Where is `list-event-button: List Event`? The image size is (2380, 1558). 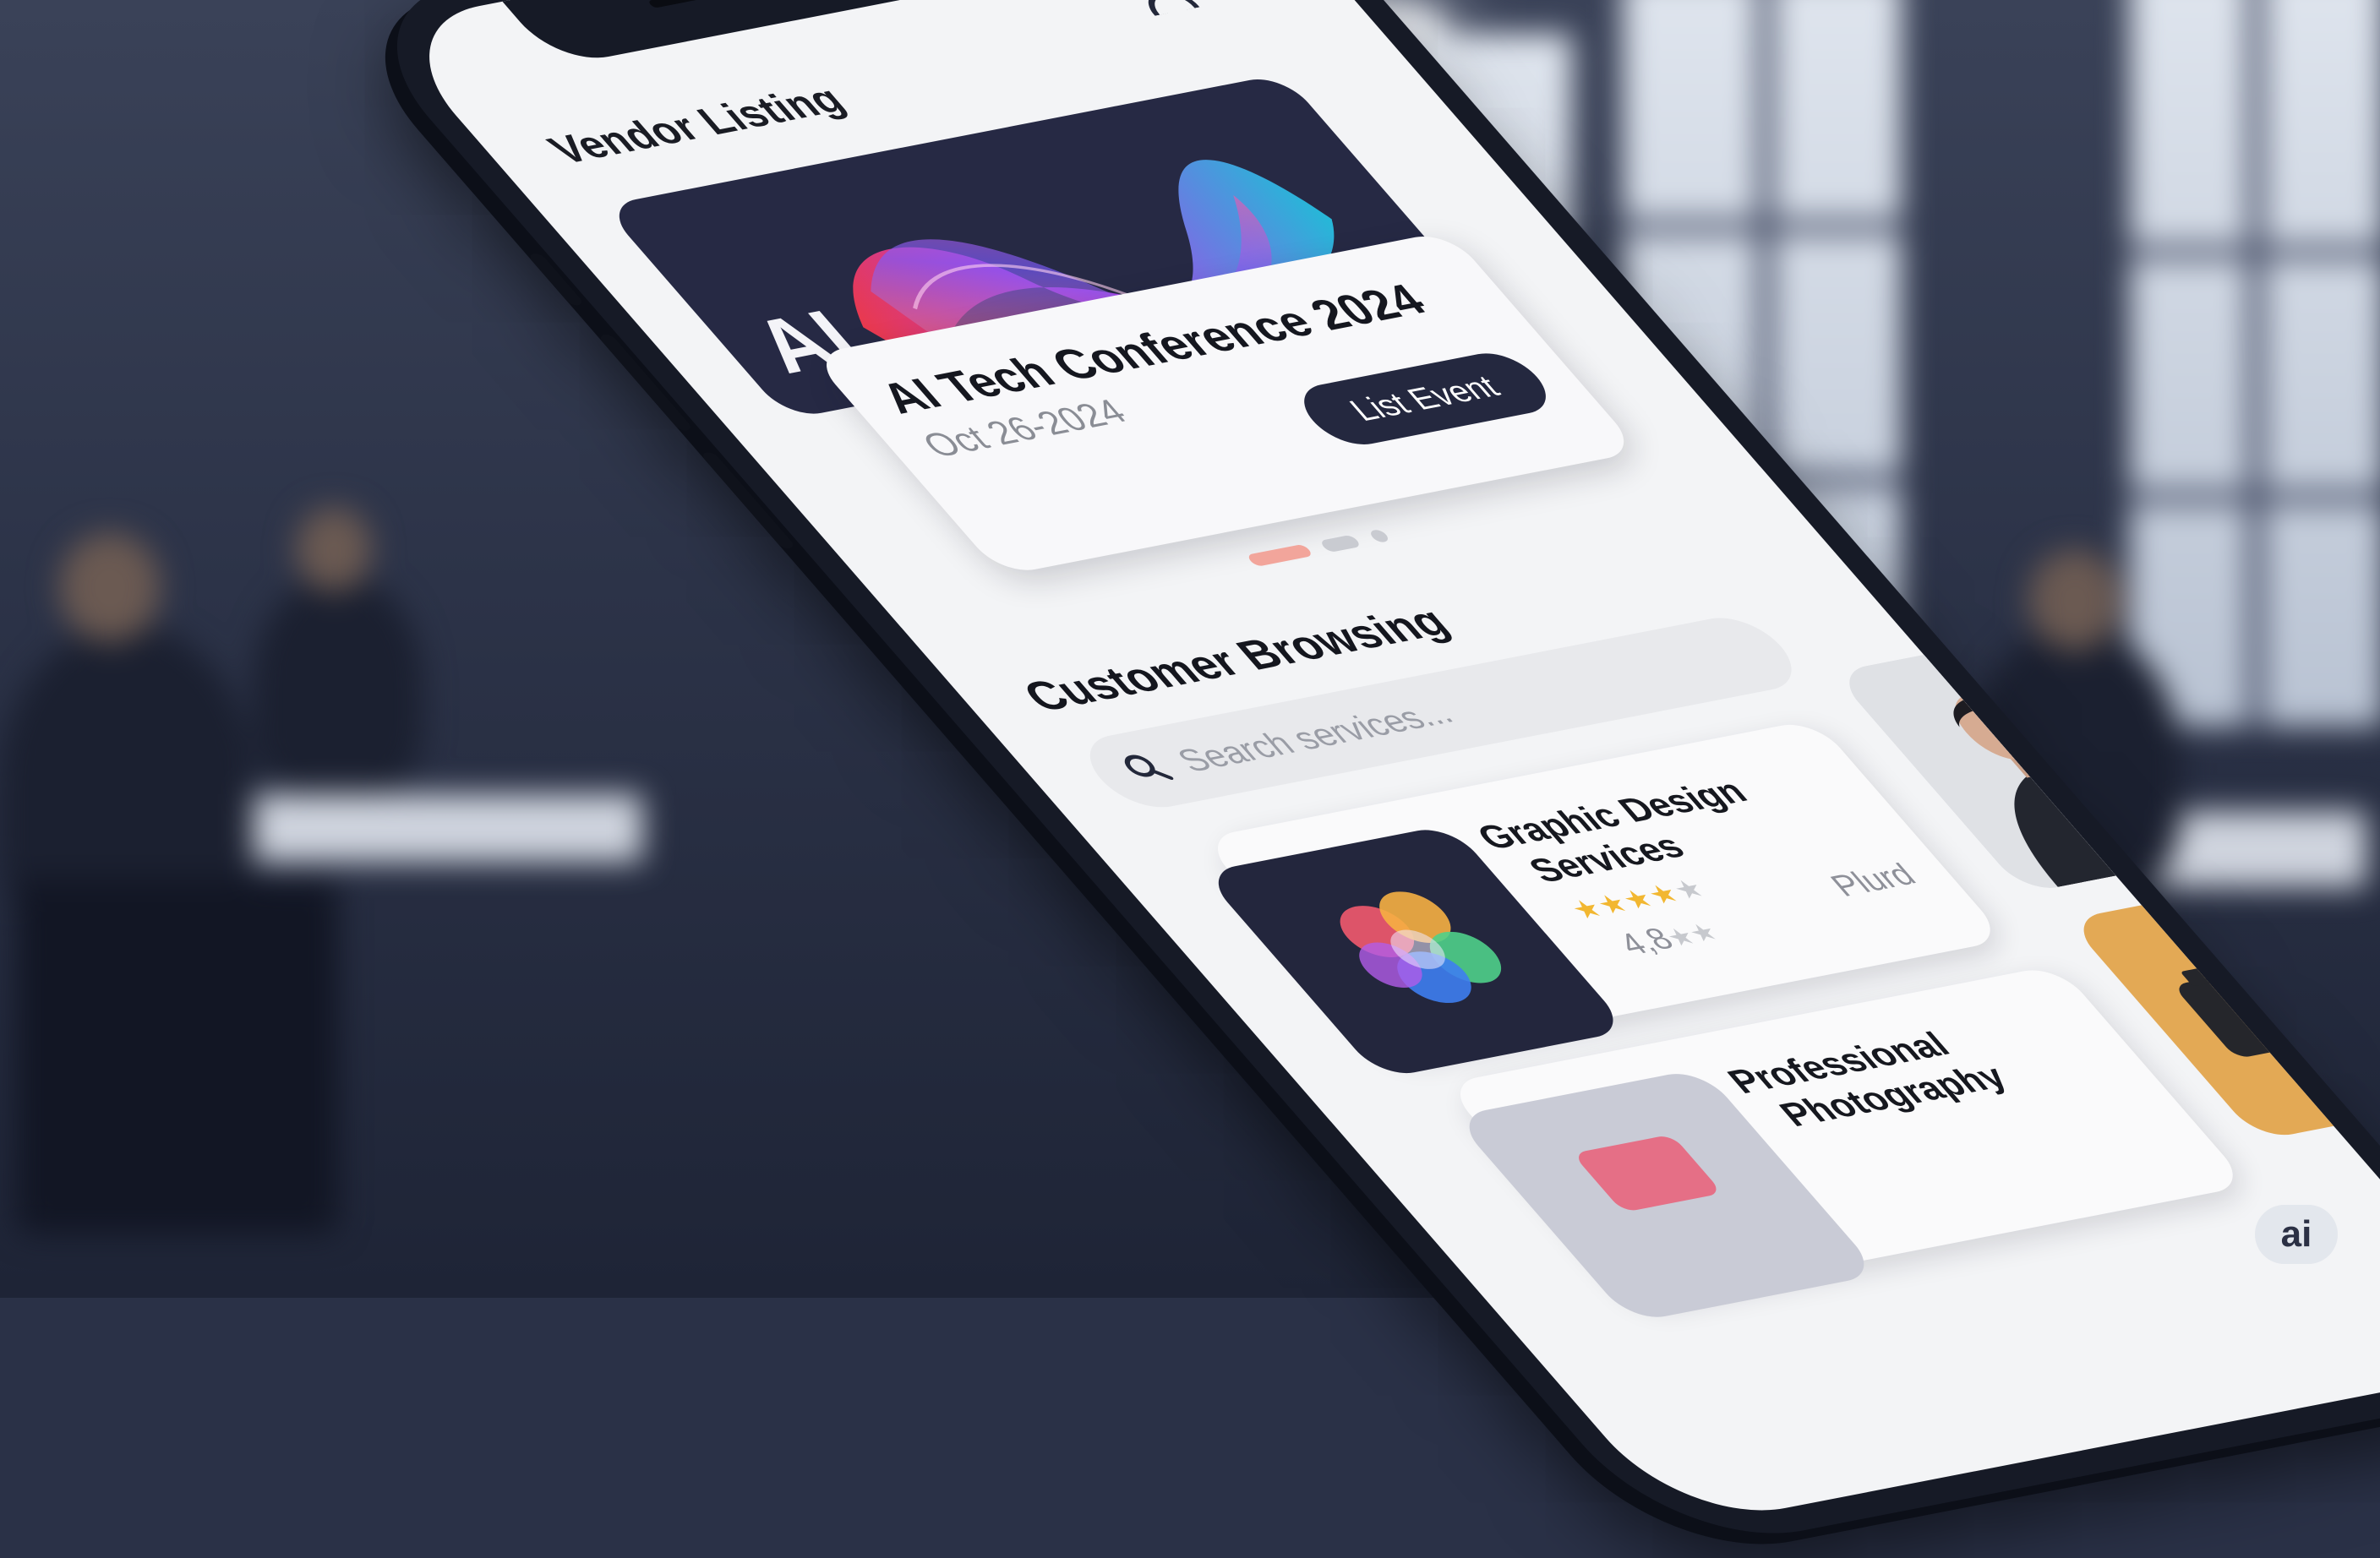
list-event-button: List Event is located at coordinates (1425, 398).